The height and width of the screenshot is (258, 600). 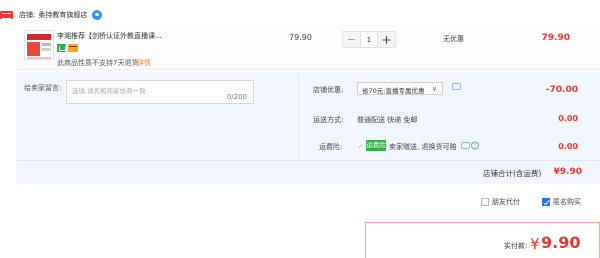 What do you see at coordinates (386, 39) in the screenshot?
I see `quantity-increase-button: +` at bounding box center [386, 39].